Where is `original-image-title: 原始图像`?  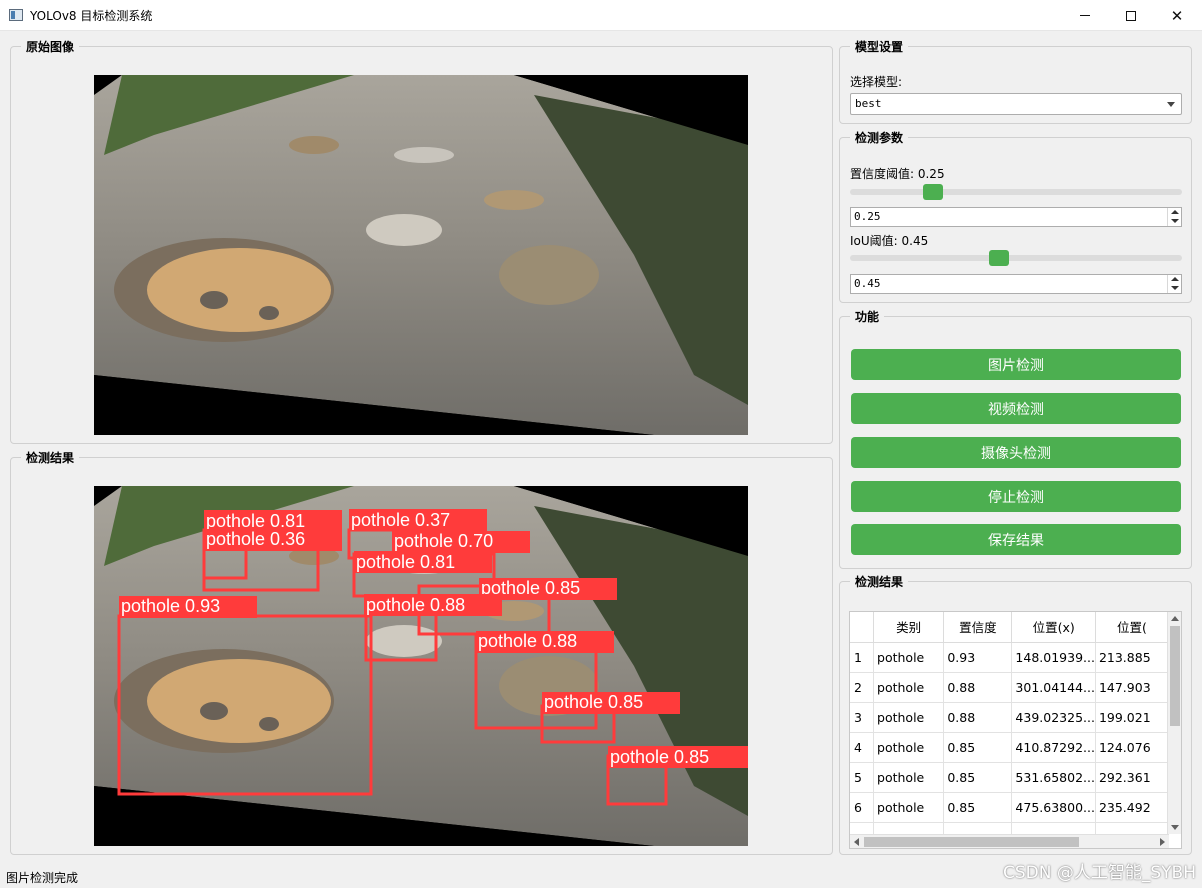
original-image-title: 原始图像 is located at coordinates (50, 46).